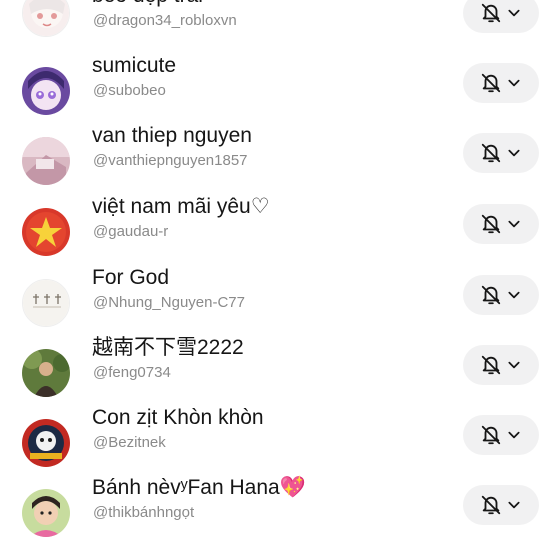  What do you see at coordinates (170, 160) in the screenshot?
I see `user-handle: @vanthiepnguyen1857` at bounding box center [170, 160].